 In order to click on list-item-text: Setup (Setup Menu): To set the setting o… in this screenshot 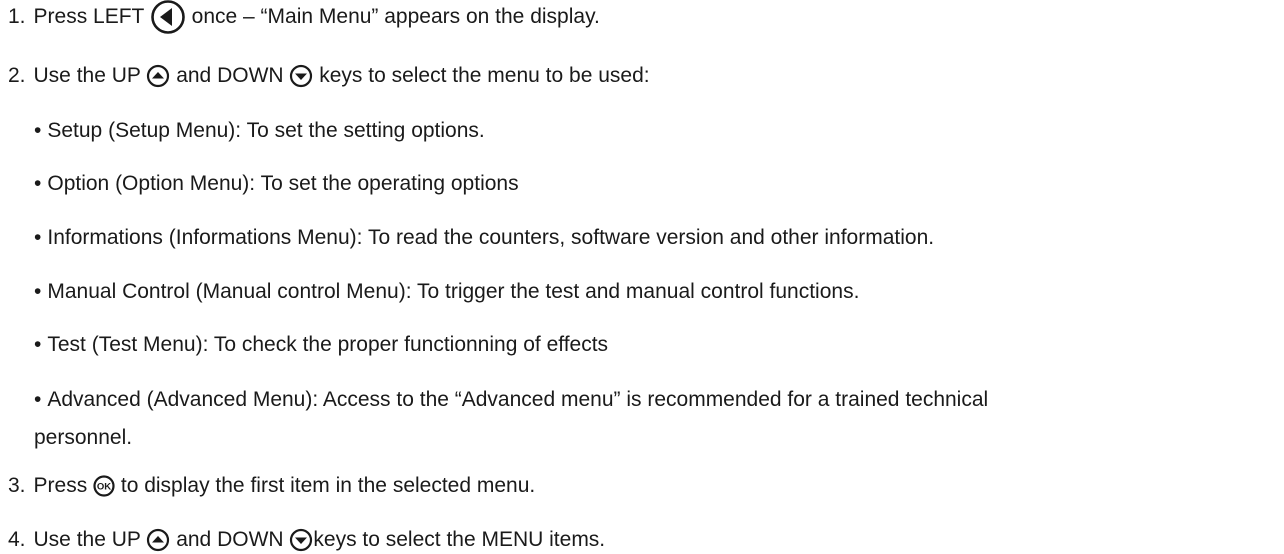, I will do `click(266, 130)`.